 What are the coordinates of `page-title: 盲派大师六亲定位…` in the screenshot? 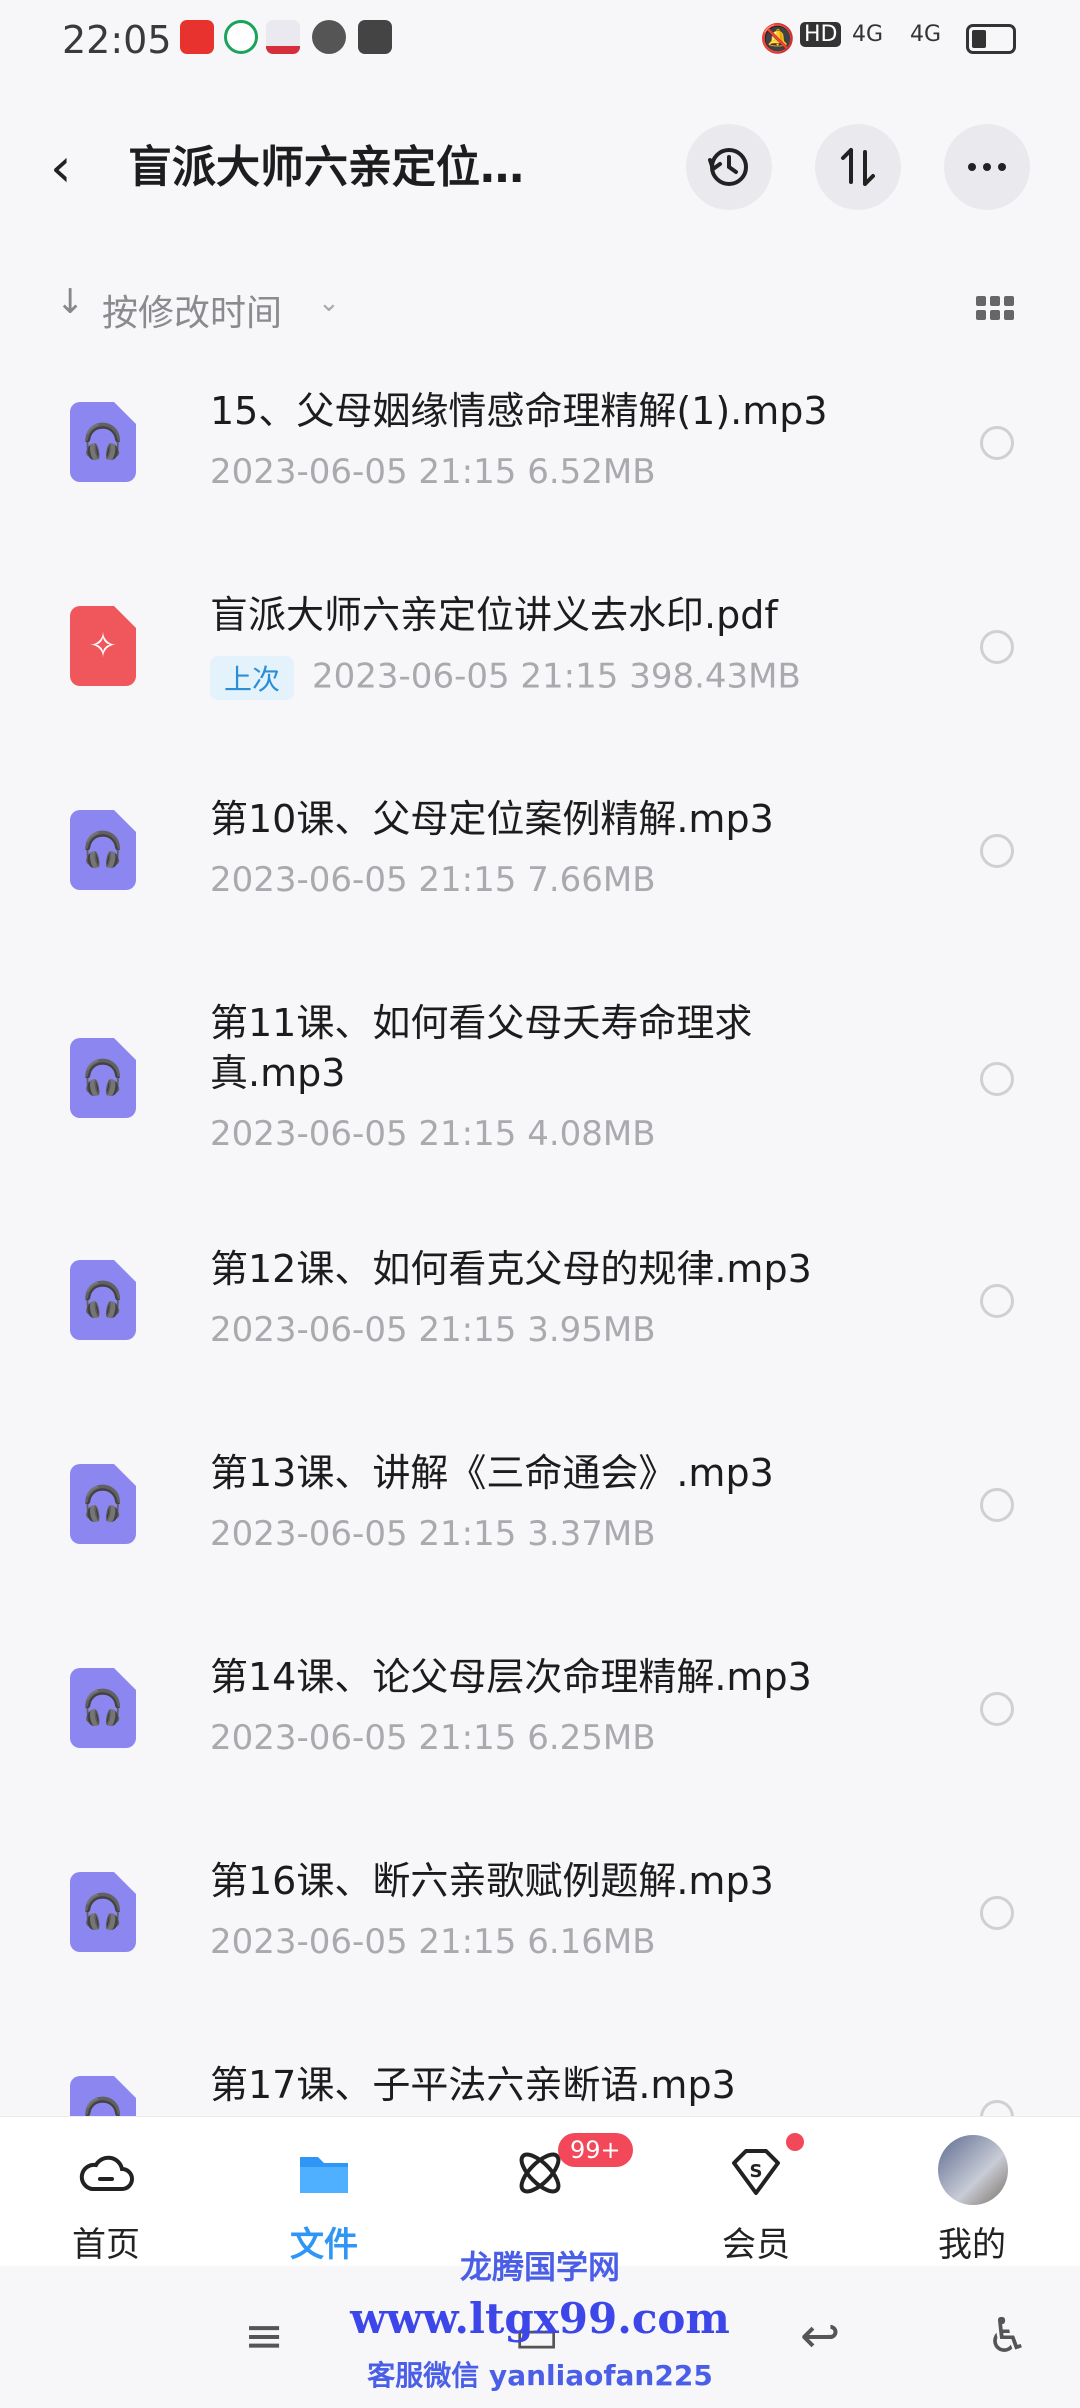 It's located at (326, 167).